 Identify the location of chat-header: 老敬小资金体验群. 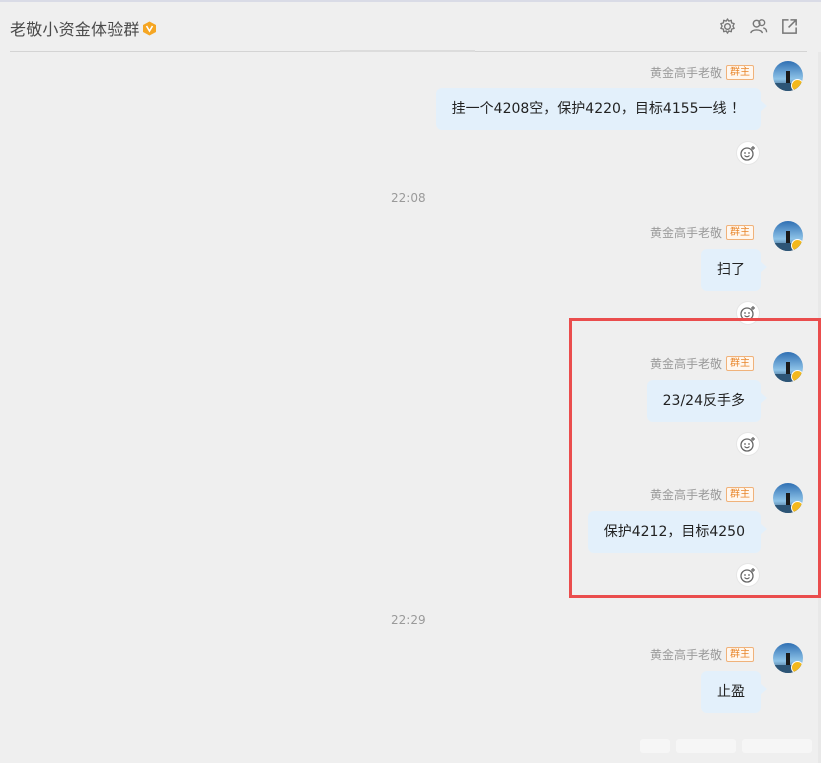
(410, 26).